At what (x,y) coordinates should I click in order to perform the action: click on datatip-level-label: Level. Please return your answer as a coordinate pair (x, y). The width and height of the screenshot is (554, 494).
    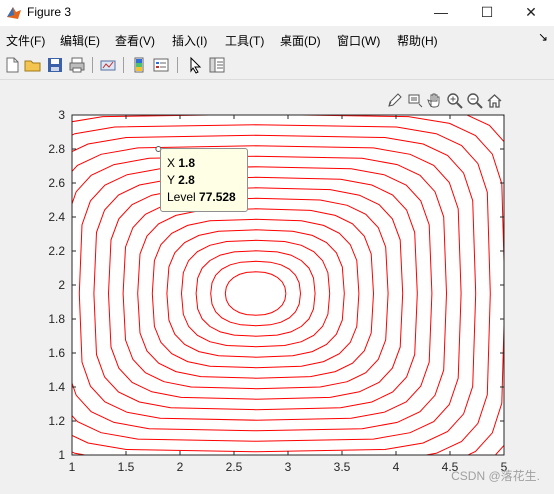
    Looking at the image, I should click on (181, 197).